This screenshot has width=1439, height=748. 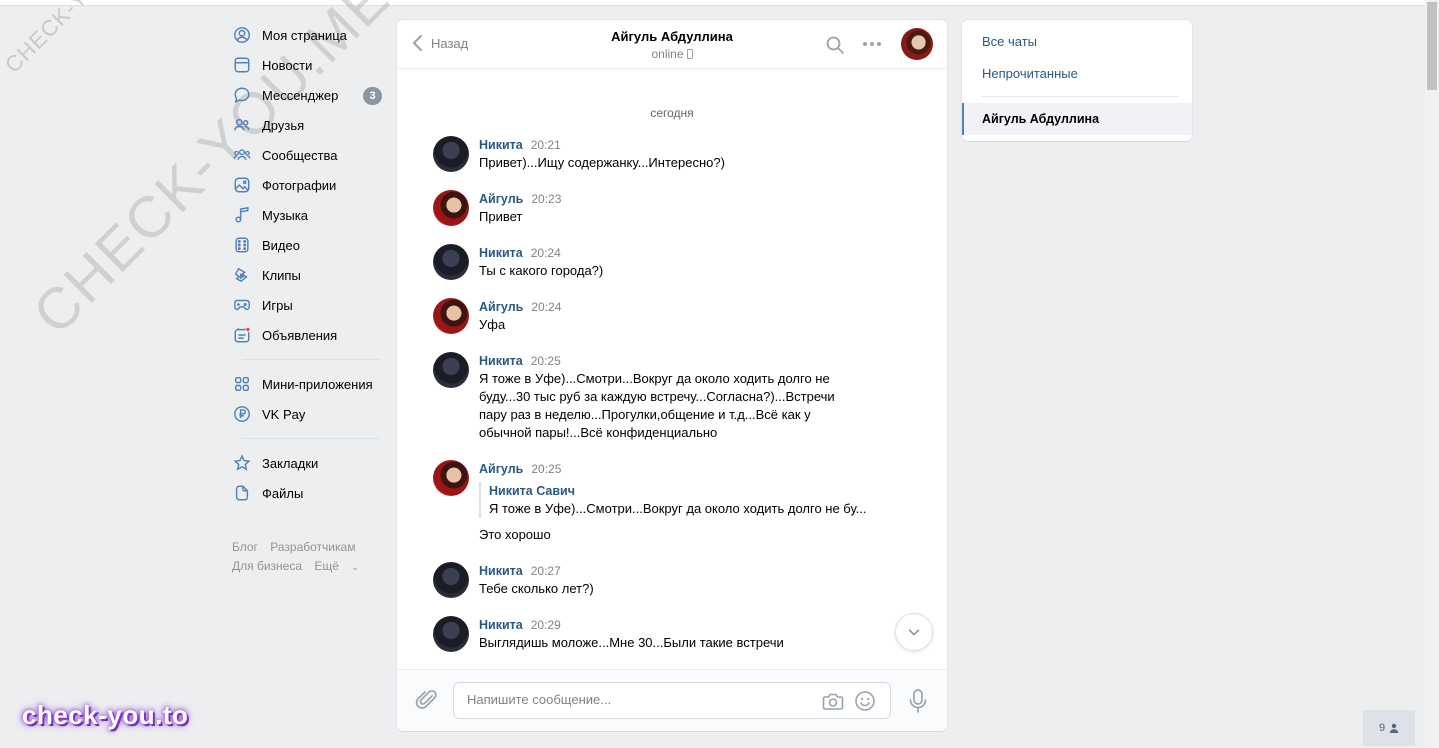 I want to click on filter-unread: Непрочитанные, so click(x=1030, y=73).